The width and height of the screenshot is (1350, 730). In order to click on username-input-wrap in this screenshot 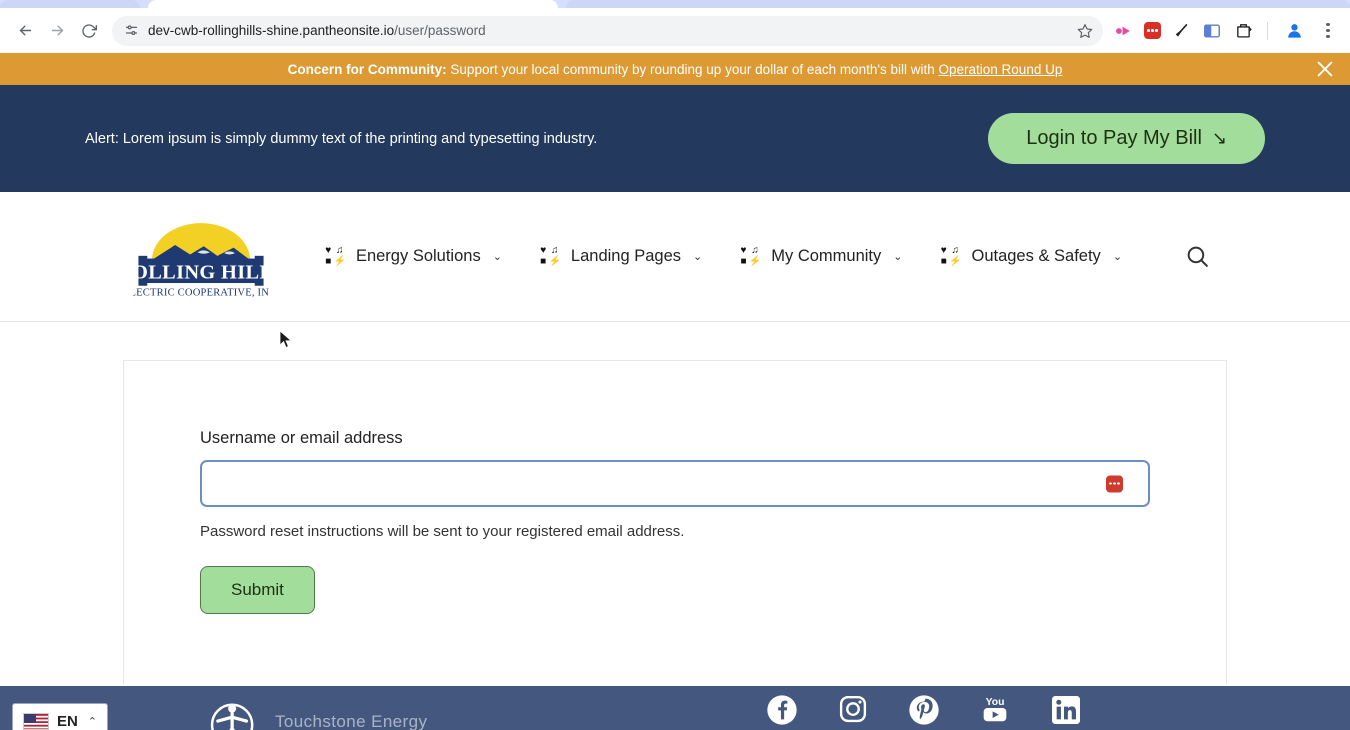, I will do `click(675, 483)`.